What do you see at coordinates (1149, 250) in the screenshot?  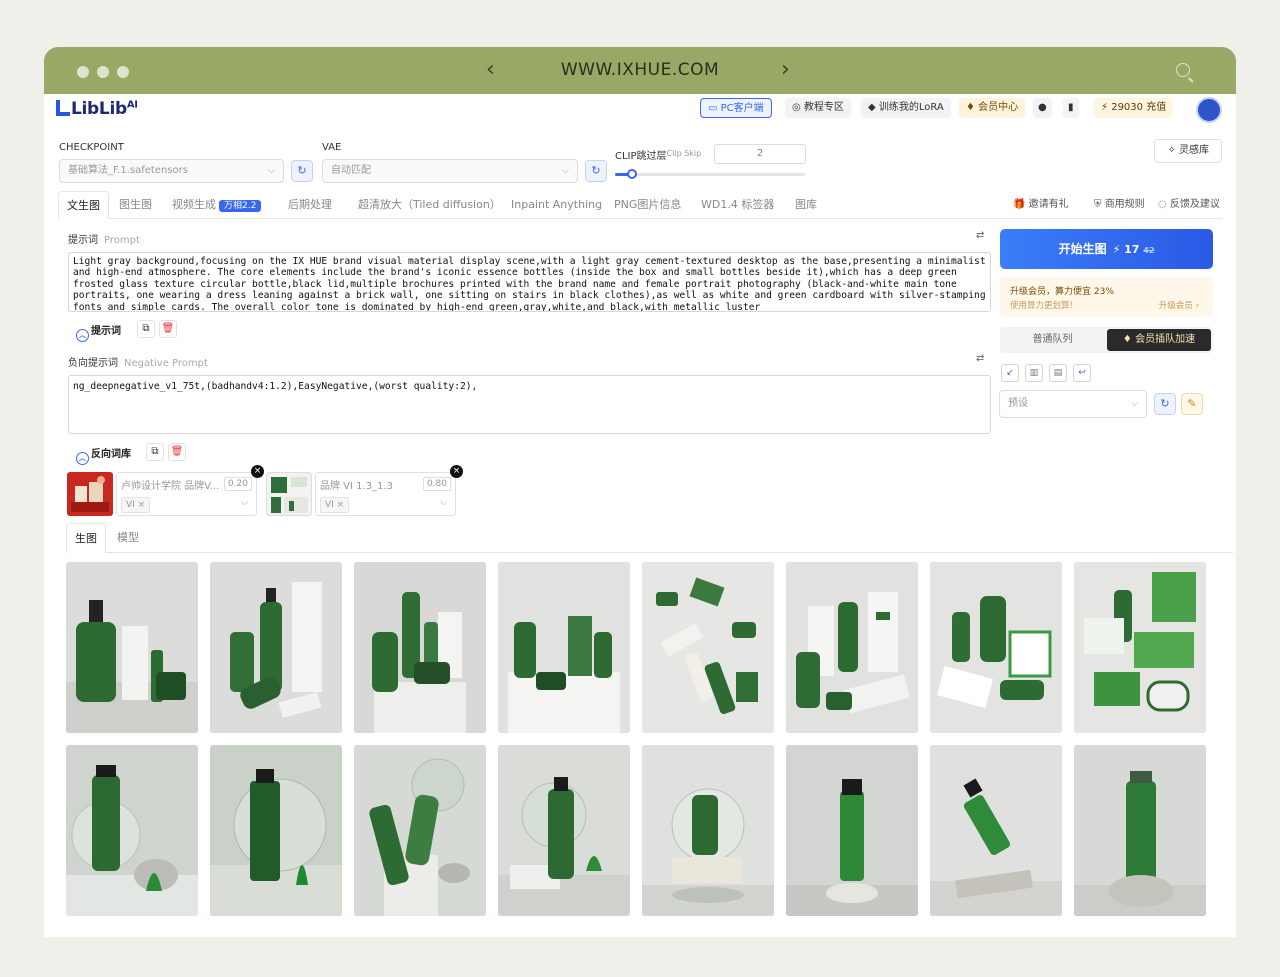 I see `orig-cost: 42` at bounding box center [1149, 250].